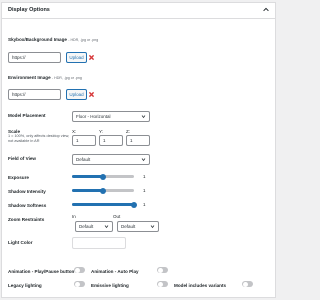 This screenshot has height=300, width=320. Describe the element at coordinates (138, 11) in the screenshot. I see `panel-header: Display Options` at that location.